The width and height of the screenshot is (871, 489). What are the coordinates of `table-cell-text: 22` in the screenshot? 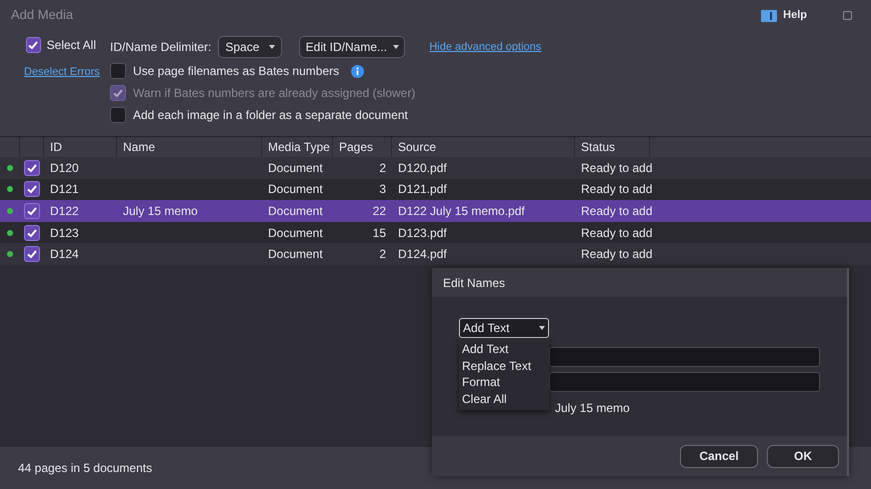 It's located at (379, 211).